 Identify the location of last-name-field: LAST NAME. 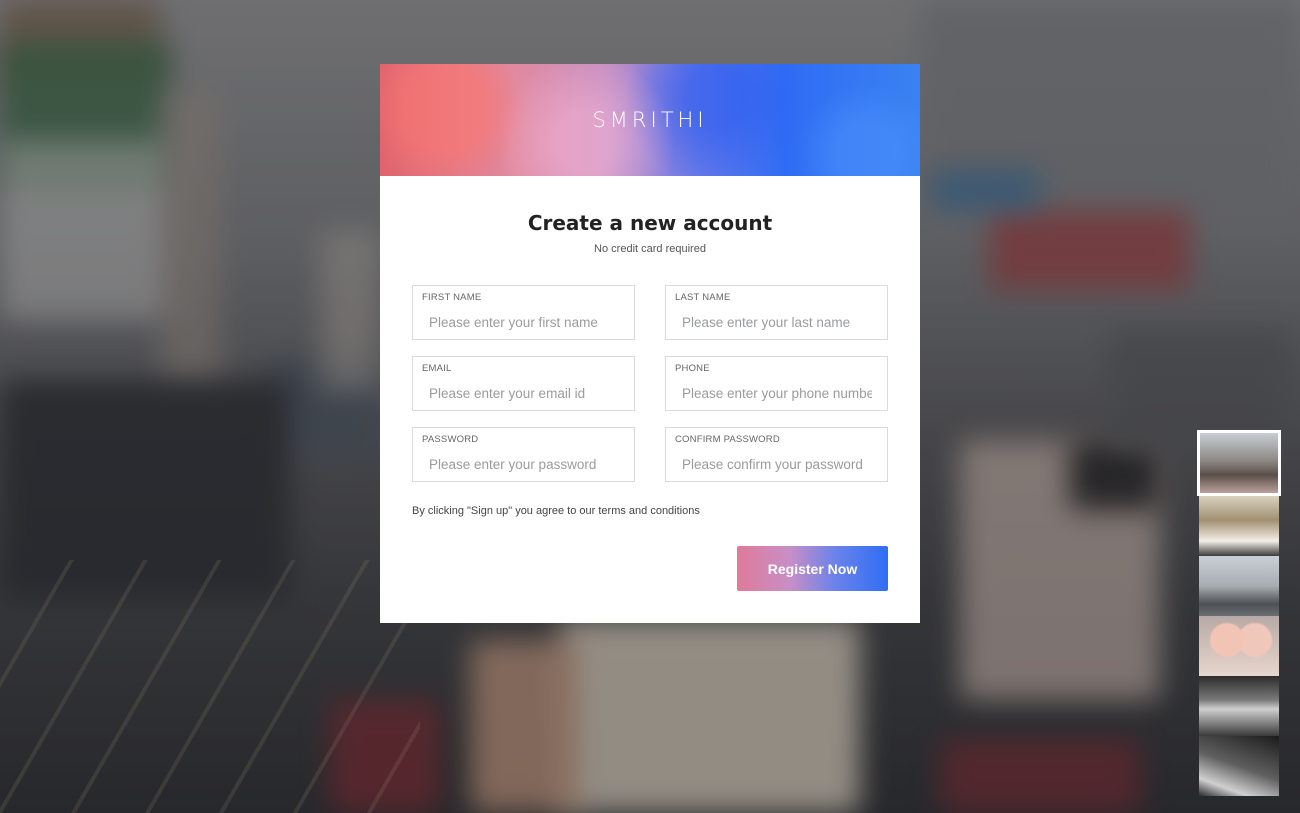
(776, 312).